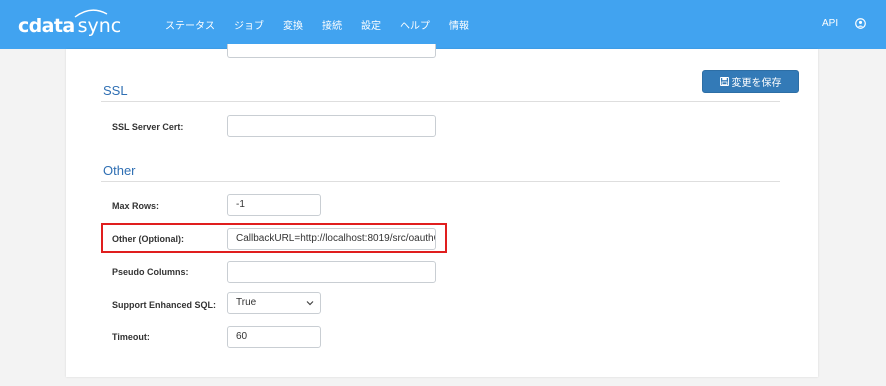  What do you see at coordinates (860, 23) in the screenshot?
I see `user-circle-icon` at bounding box center [860, 23].